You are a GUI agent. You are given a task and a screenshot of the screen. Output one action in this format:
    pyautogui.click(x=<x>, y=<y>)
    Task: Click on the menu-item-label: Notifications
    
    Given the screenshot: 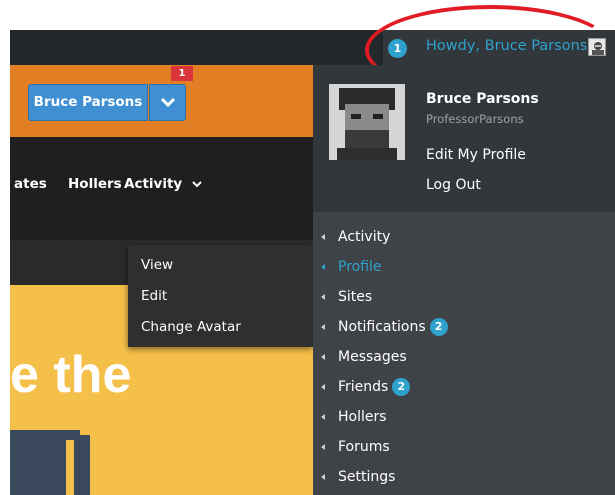 What is the action you would take?
    pyautogui.click(x=382, y=327)
    